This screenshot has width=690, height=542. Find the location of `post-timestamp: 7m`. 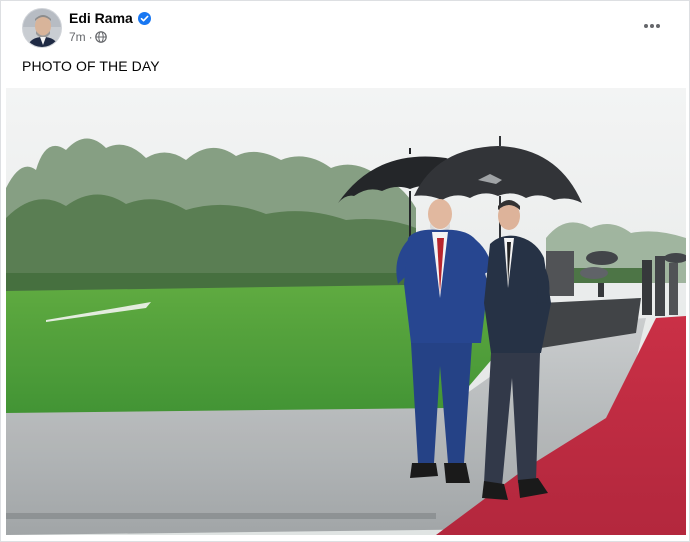

post-timestamp: 7m is located at coordinates (77, 37).